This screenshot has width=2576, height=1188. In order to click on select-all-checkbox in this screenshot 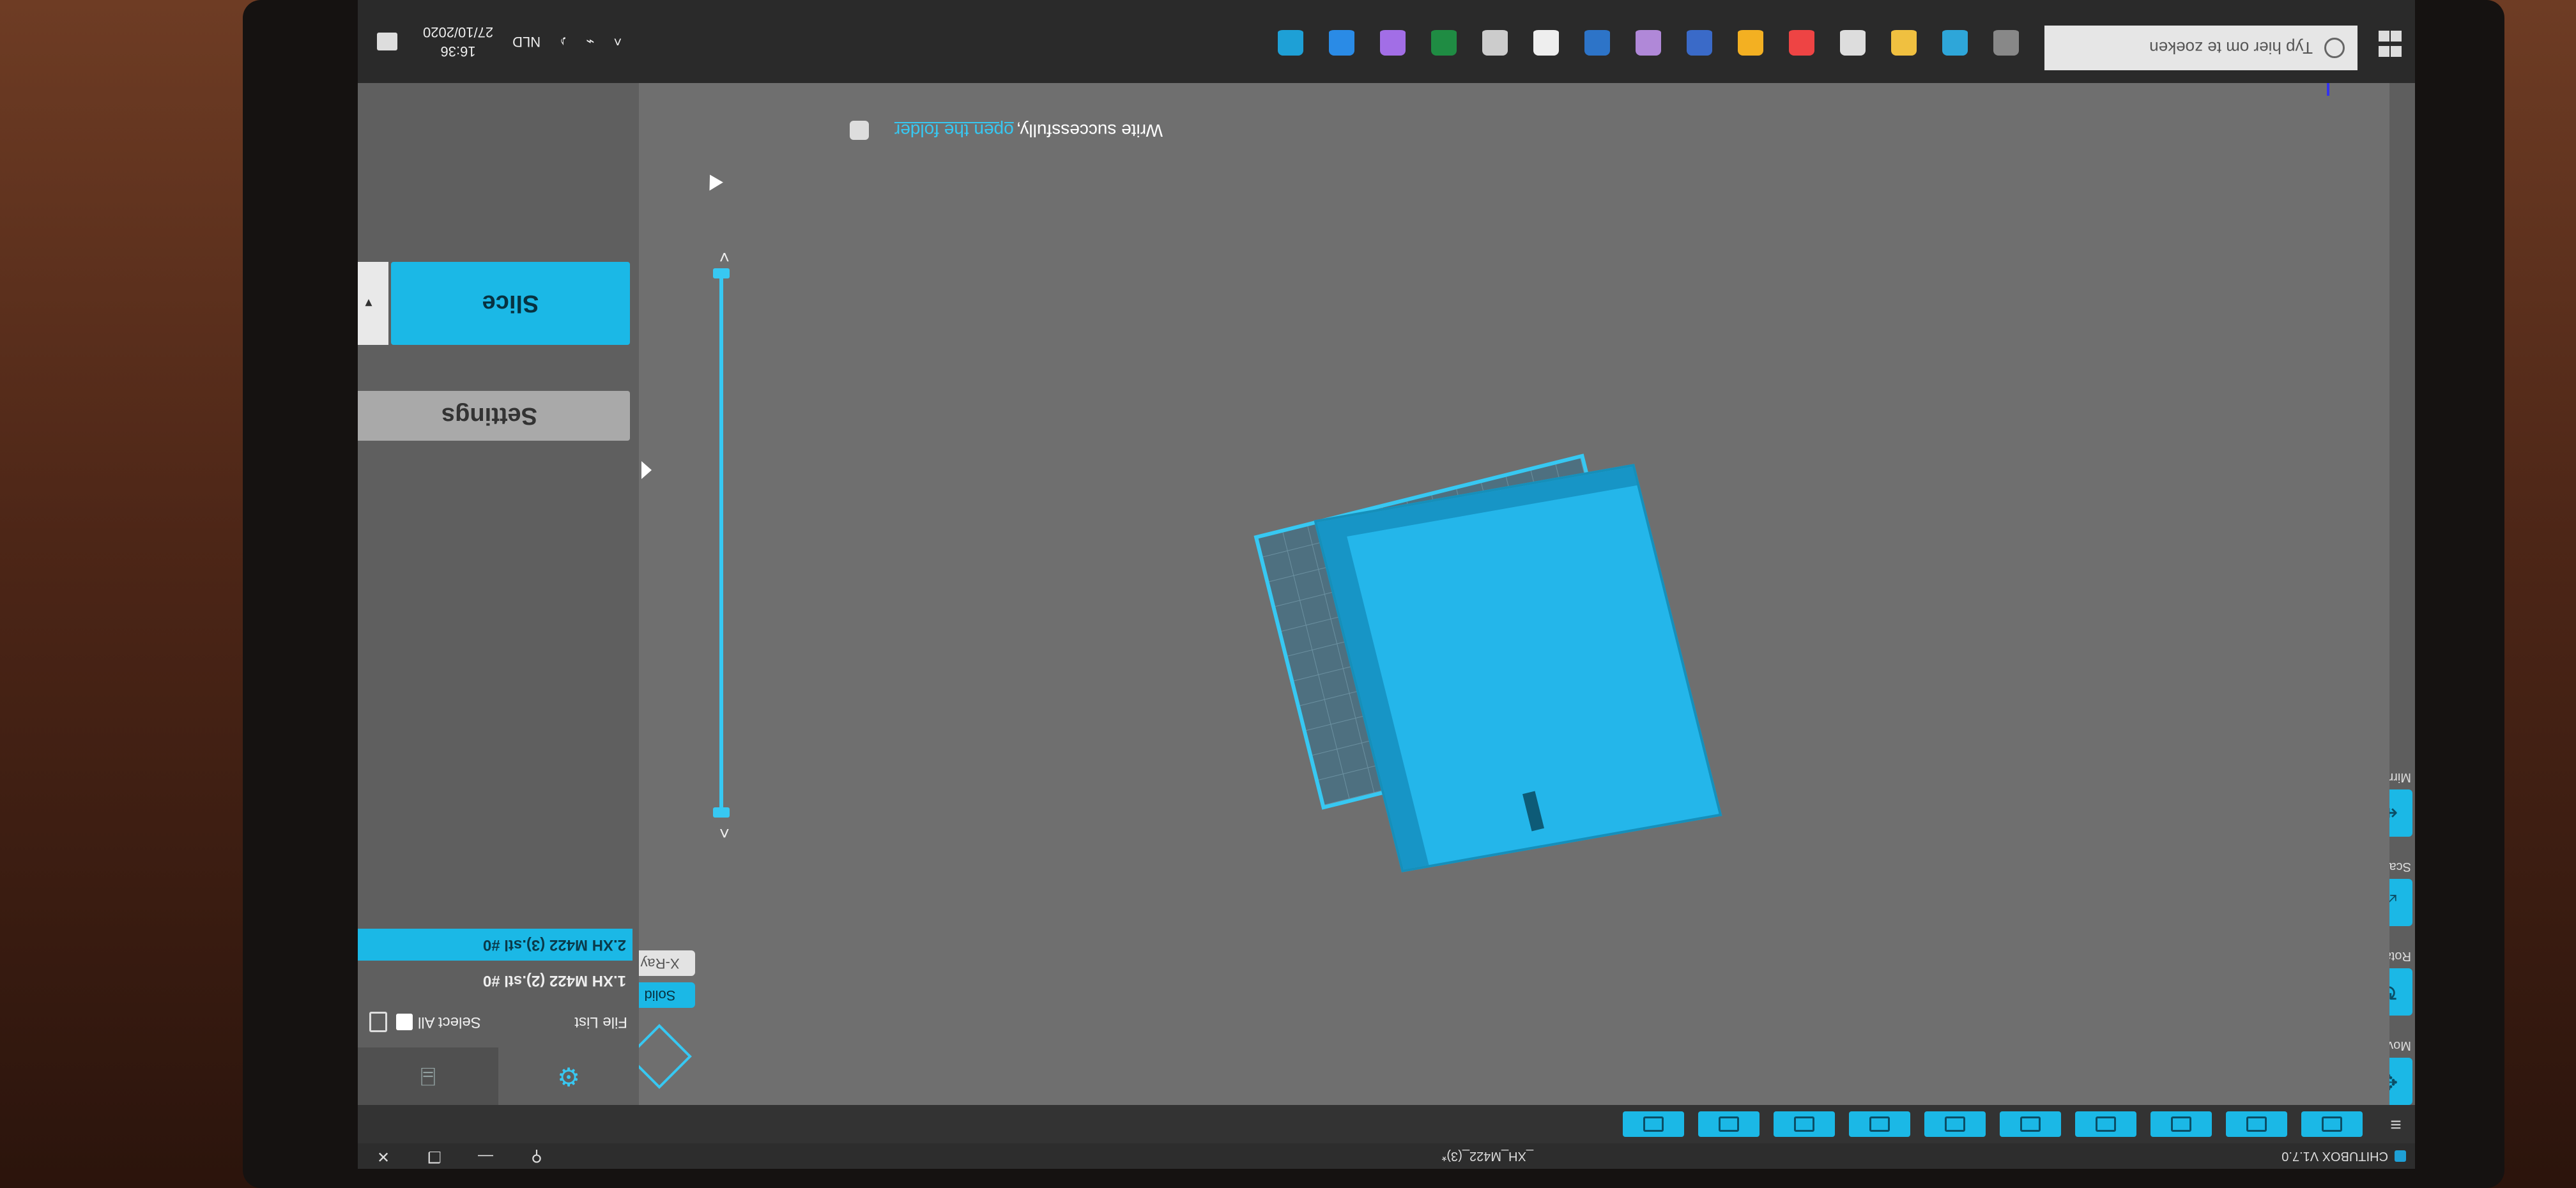, I will do `click(404, 1022)`.